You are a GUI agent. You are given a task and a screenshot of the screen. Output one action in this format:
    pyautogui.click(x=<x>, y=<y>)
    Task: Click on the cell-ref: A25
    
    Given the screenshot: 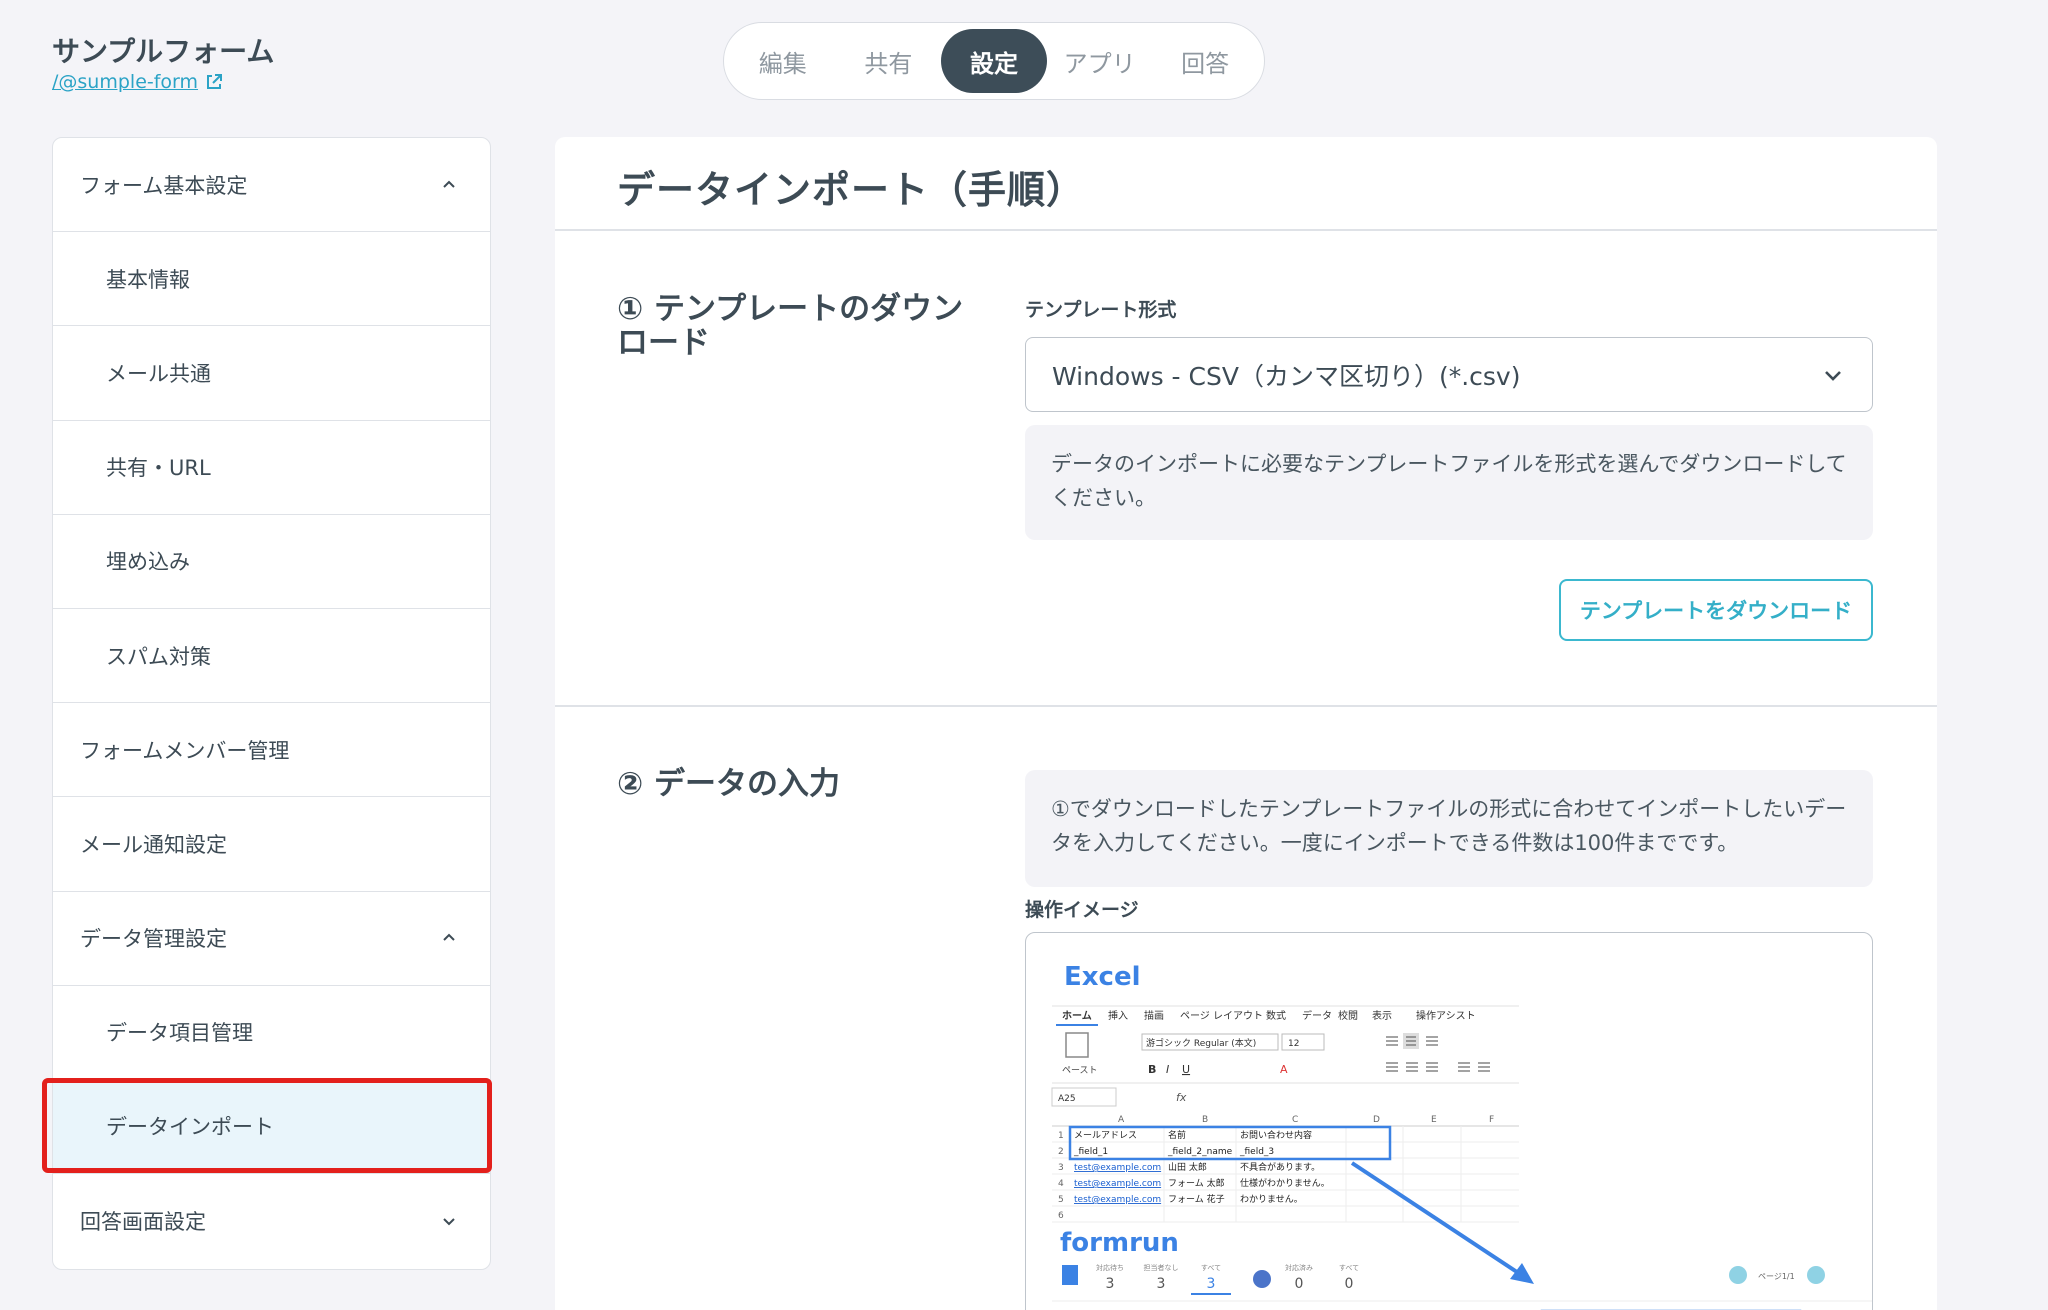 What is the action you would take?
    pyautogui.click(x=1067, y=1099)
    